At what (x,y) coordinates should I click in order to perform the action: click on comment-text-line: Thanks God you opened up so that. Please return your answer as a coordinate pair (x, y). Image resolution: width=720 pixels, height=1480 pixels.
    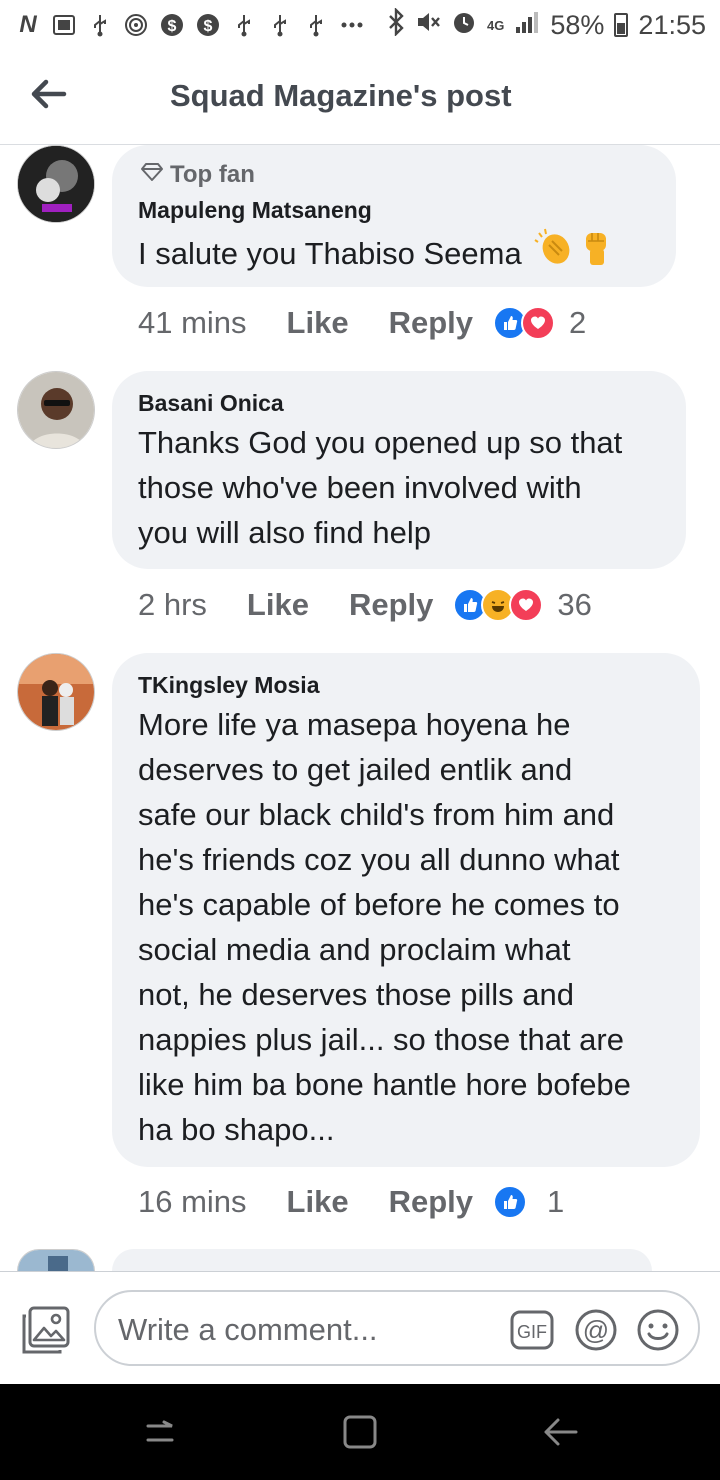
    Looking at the image, I should click on (380, 442).